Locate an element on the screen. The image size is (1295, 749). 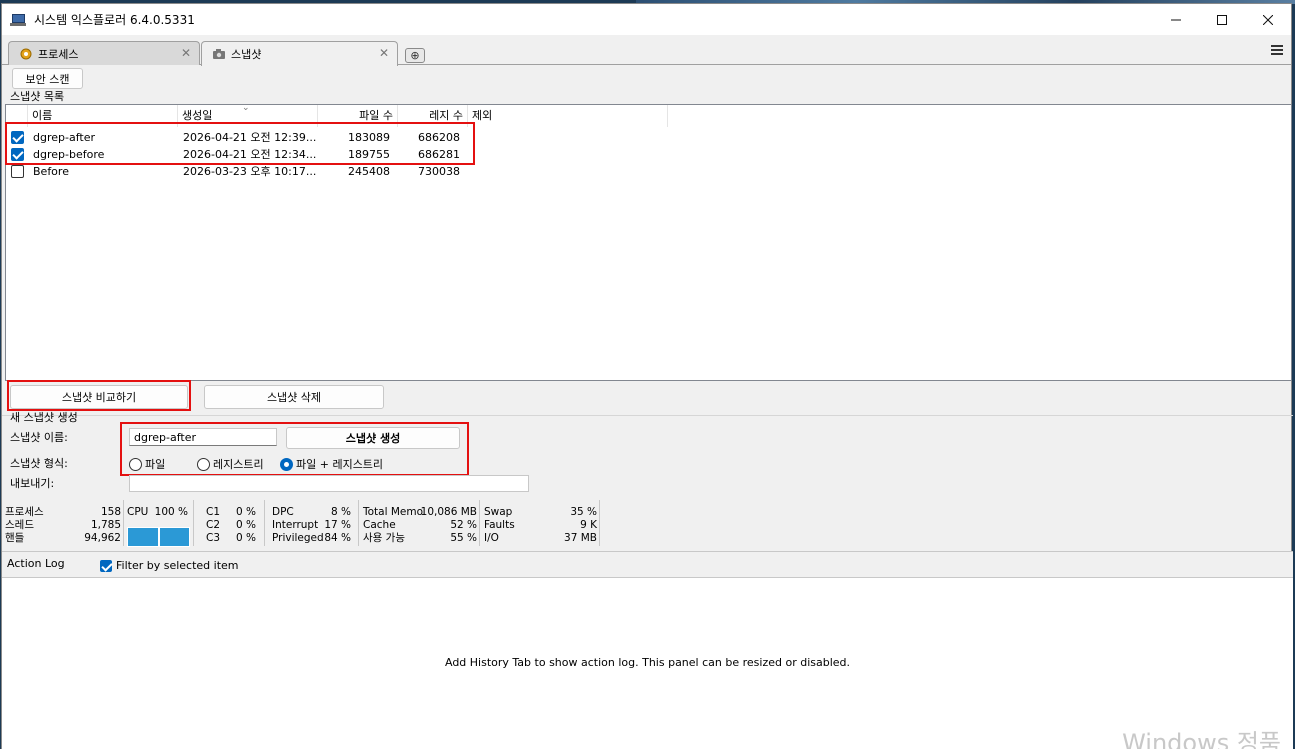
security-scan-button: 보안 스캔 is located at coordinates (47, 78).